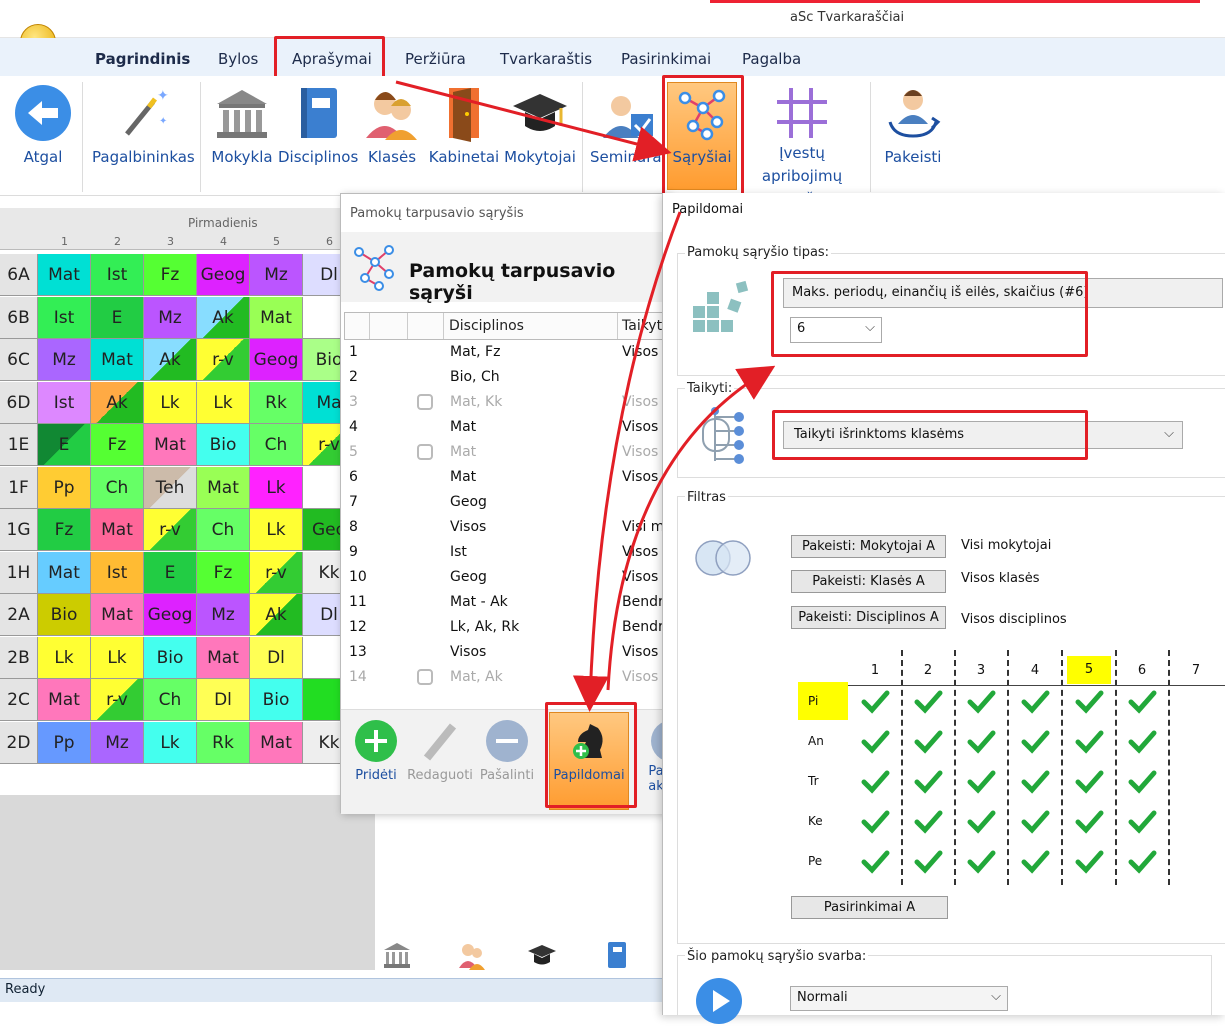 The height and width of the screenshot is (1028, 1225). I want to click on day-row-An: An, so click(816, 741).